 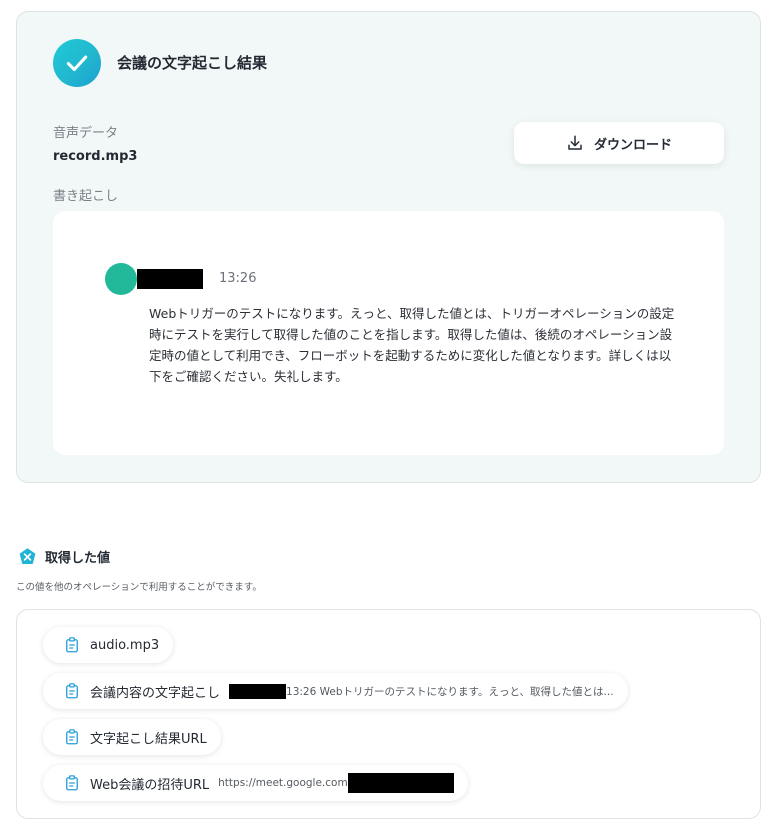 What do you see at coordinates (86, 196) in the screenshot?
I see `transcript-label: 書き起こし` at bounding box center [86, 196].